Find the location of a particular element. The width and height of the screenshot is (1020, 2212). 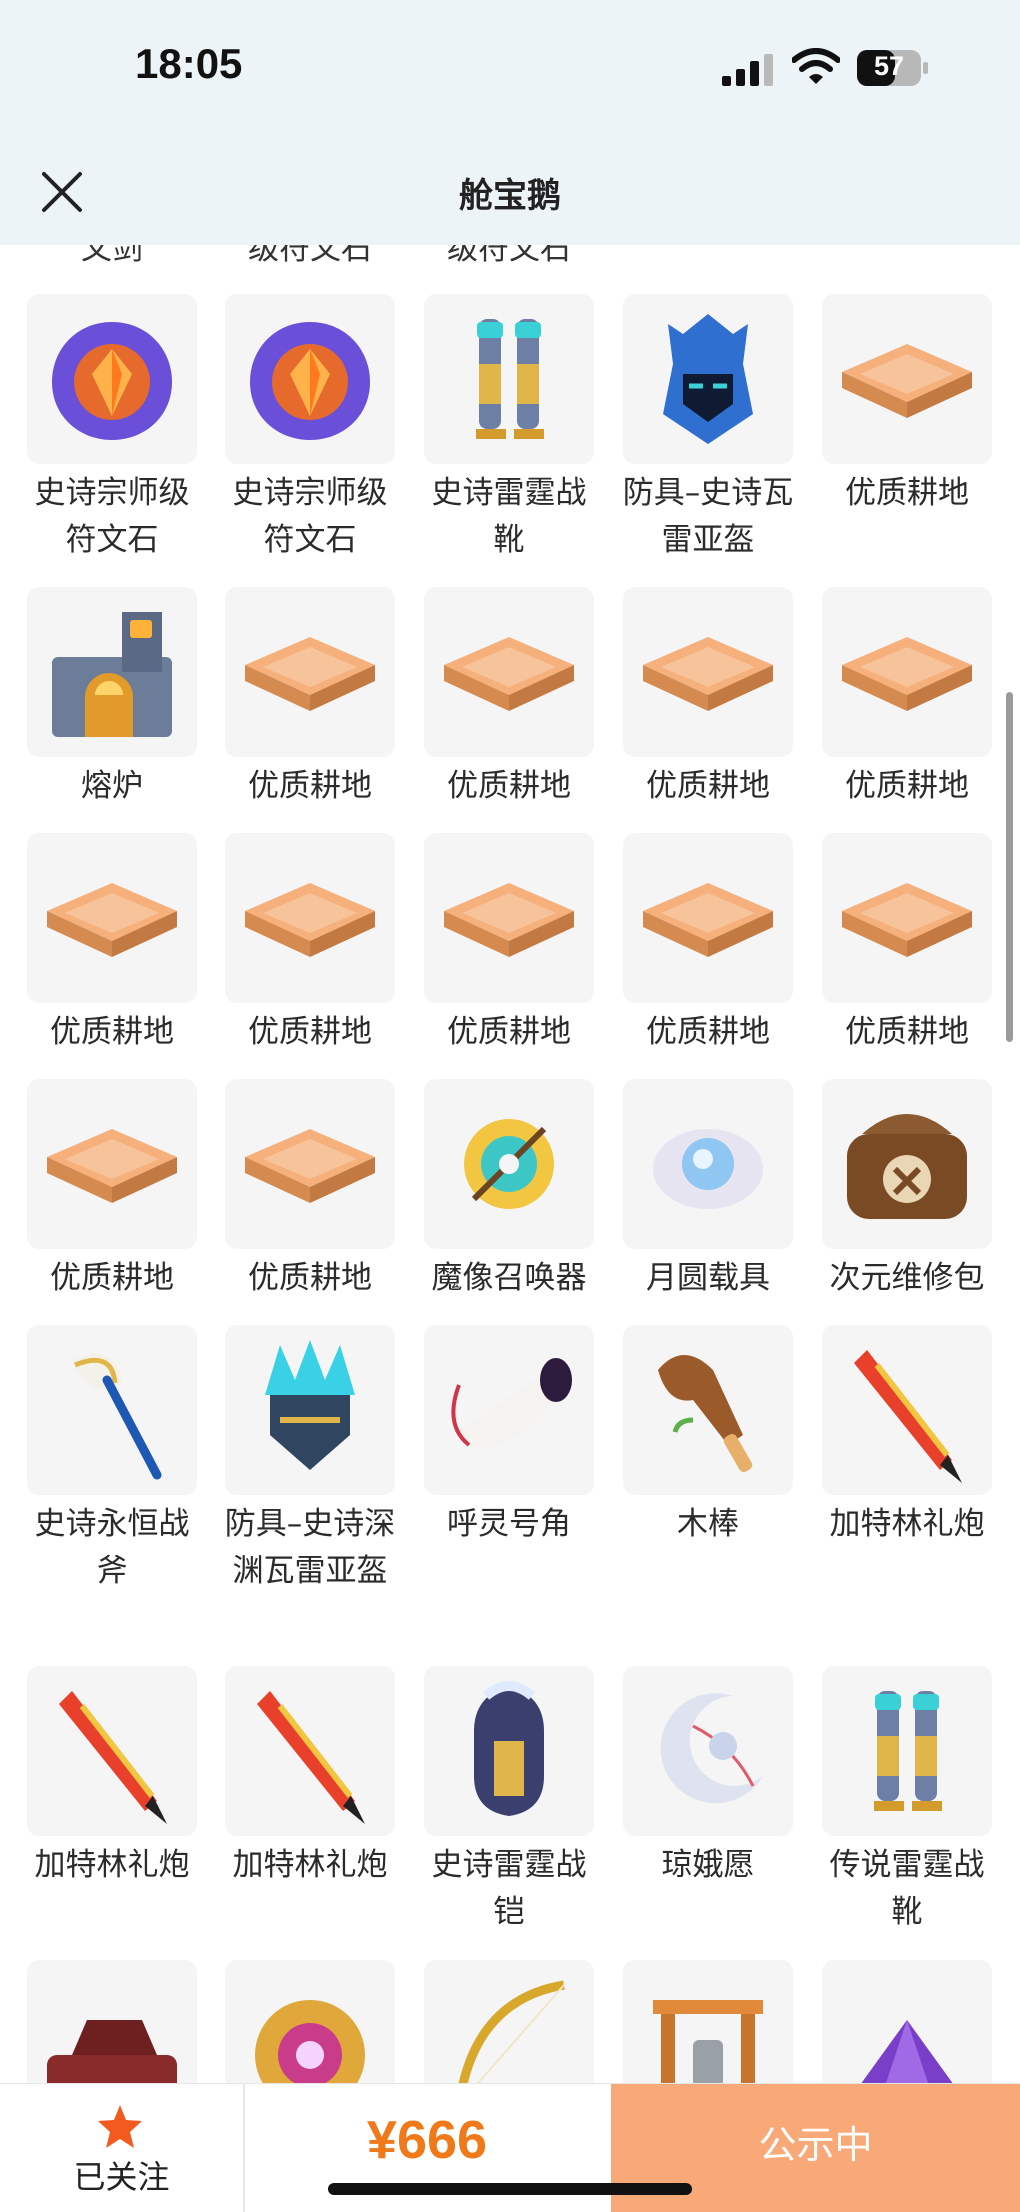

item-card: 防具–史诗瓦雷亚盔 is located at coordinates (708, 429).